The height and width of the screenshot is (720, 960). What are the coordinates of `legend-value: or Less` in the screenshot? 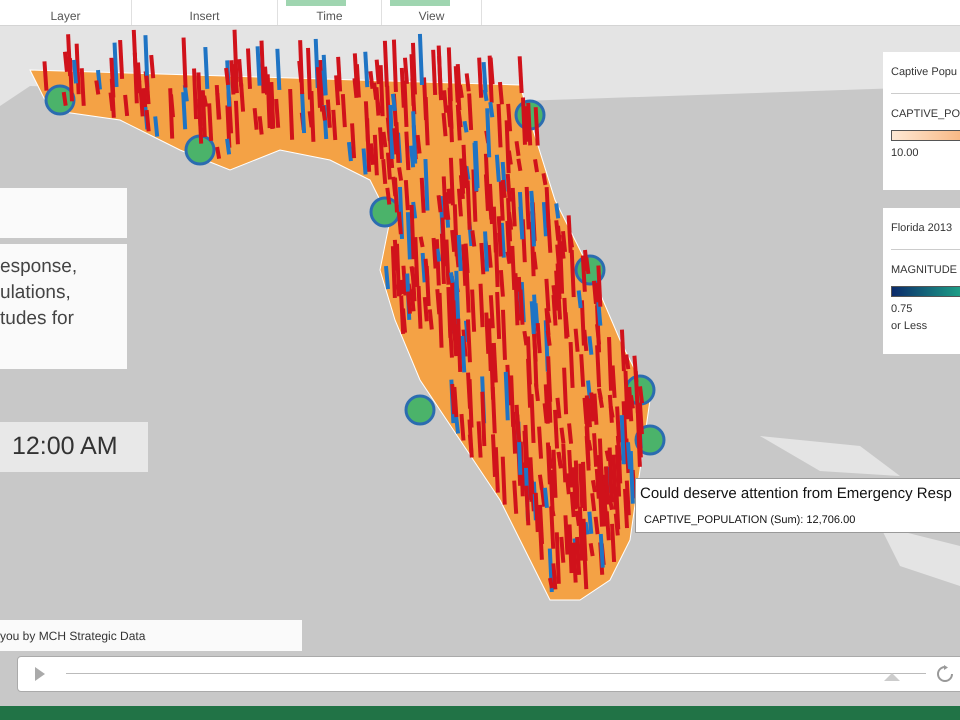 It's located at (909, 326).